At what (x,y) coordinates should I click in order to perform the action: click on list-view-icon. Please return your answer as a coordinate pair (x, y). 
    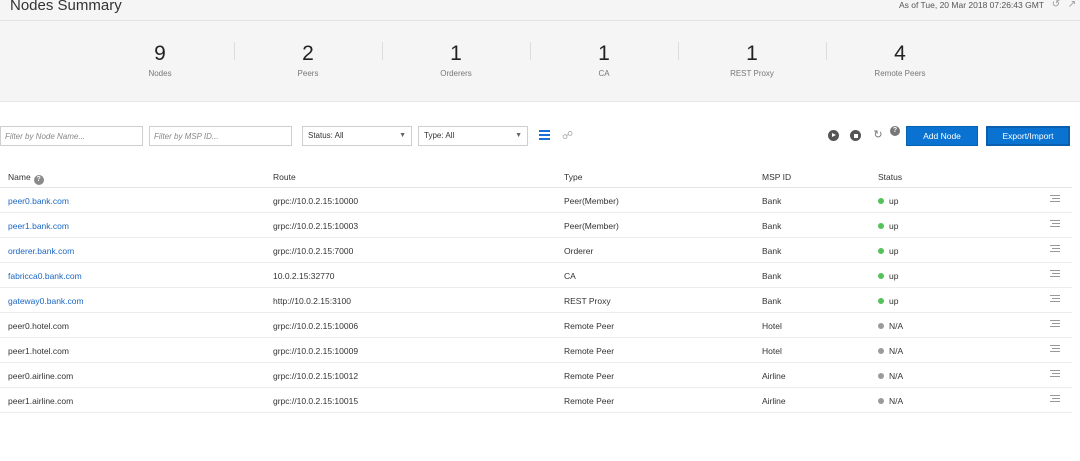
    Looking at the image, I should click on (544, 135).